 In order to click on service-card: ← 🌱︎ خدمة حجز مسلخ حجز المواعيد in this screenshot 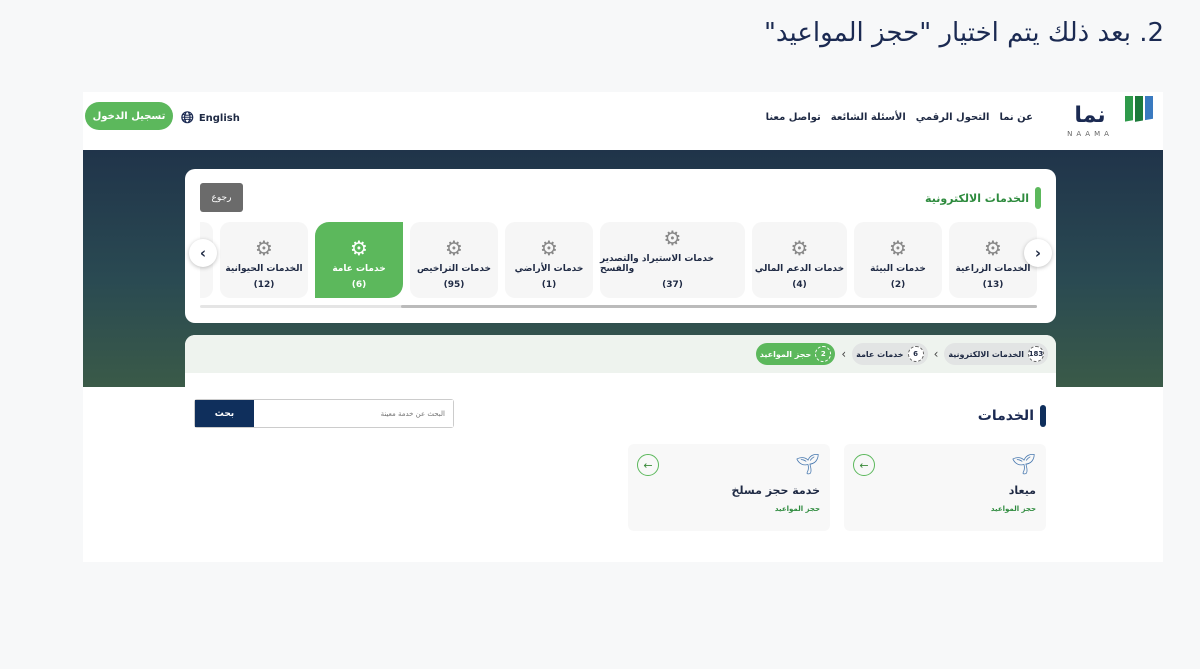, I will do `click(729, 487)`.